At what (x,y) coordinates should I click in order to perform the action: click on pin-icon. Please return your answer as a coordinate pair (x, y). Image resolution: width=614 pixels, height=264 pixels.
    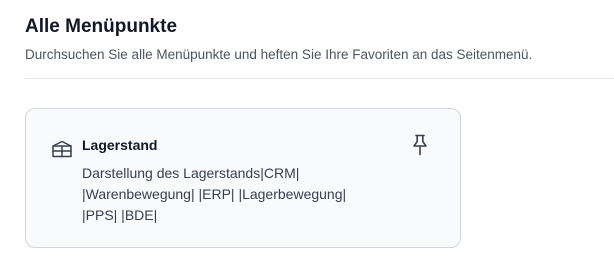
    Looking at the image, I should click on (420, 147).